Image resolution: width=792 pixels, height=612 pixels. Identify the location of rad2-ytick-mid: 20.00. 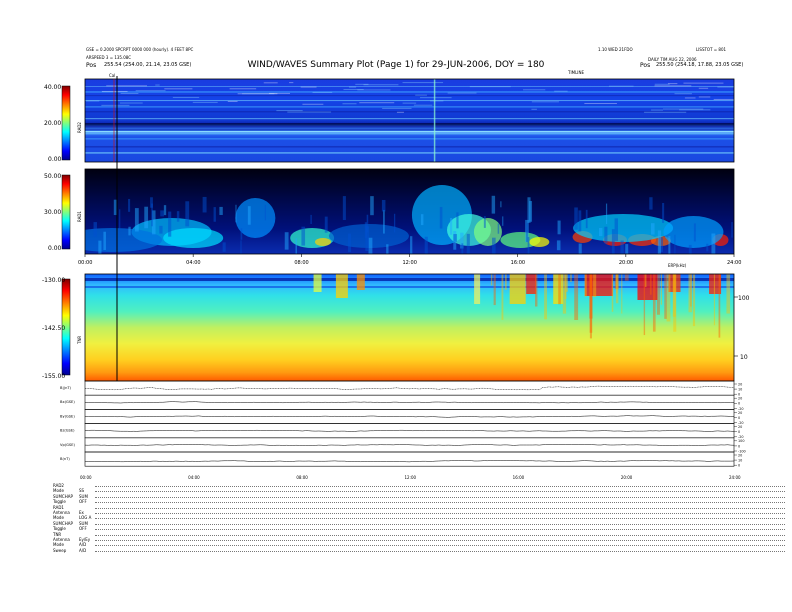
(52, 123).